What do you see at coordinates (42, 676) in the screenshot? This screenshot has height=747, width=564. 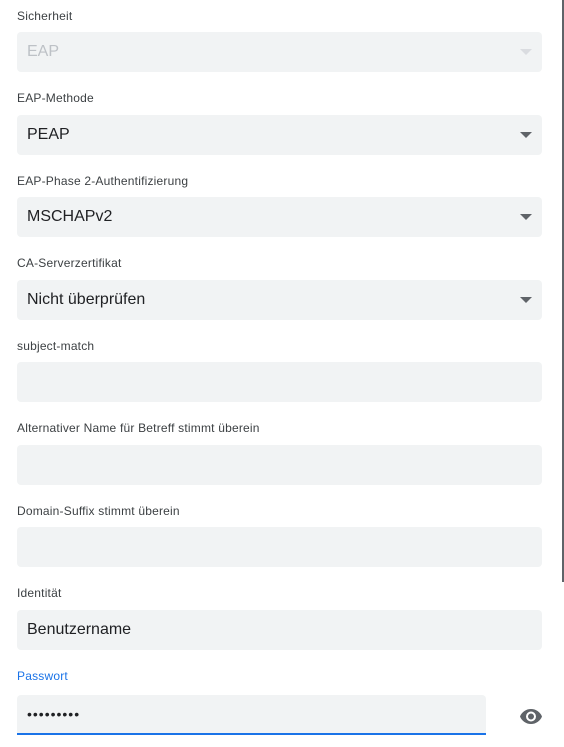 I see `password-label: Passwort` at bounding box center [42, 676].